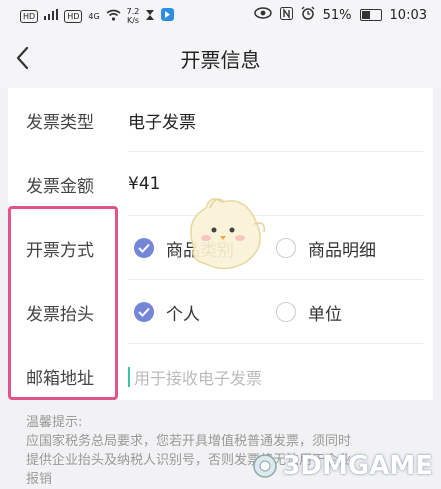 The image size is (441, 489). Describe the element at coordinates (150, 16) in the screenshot. I see `hourglass-icon` at that location.